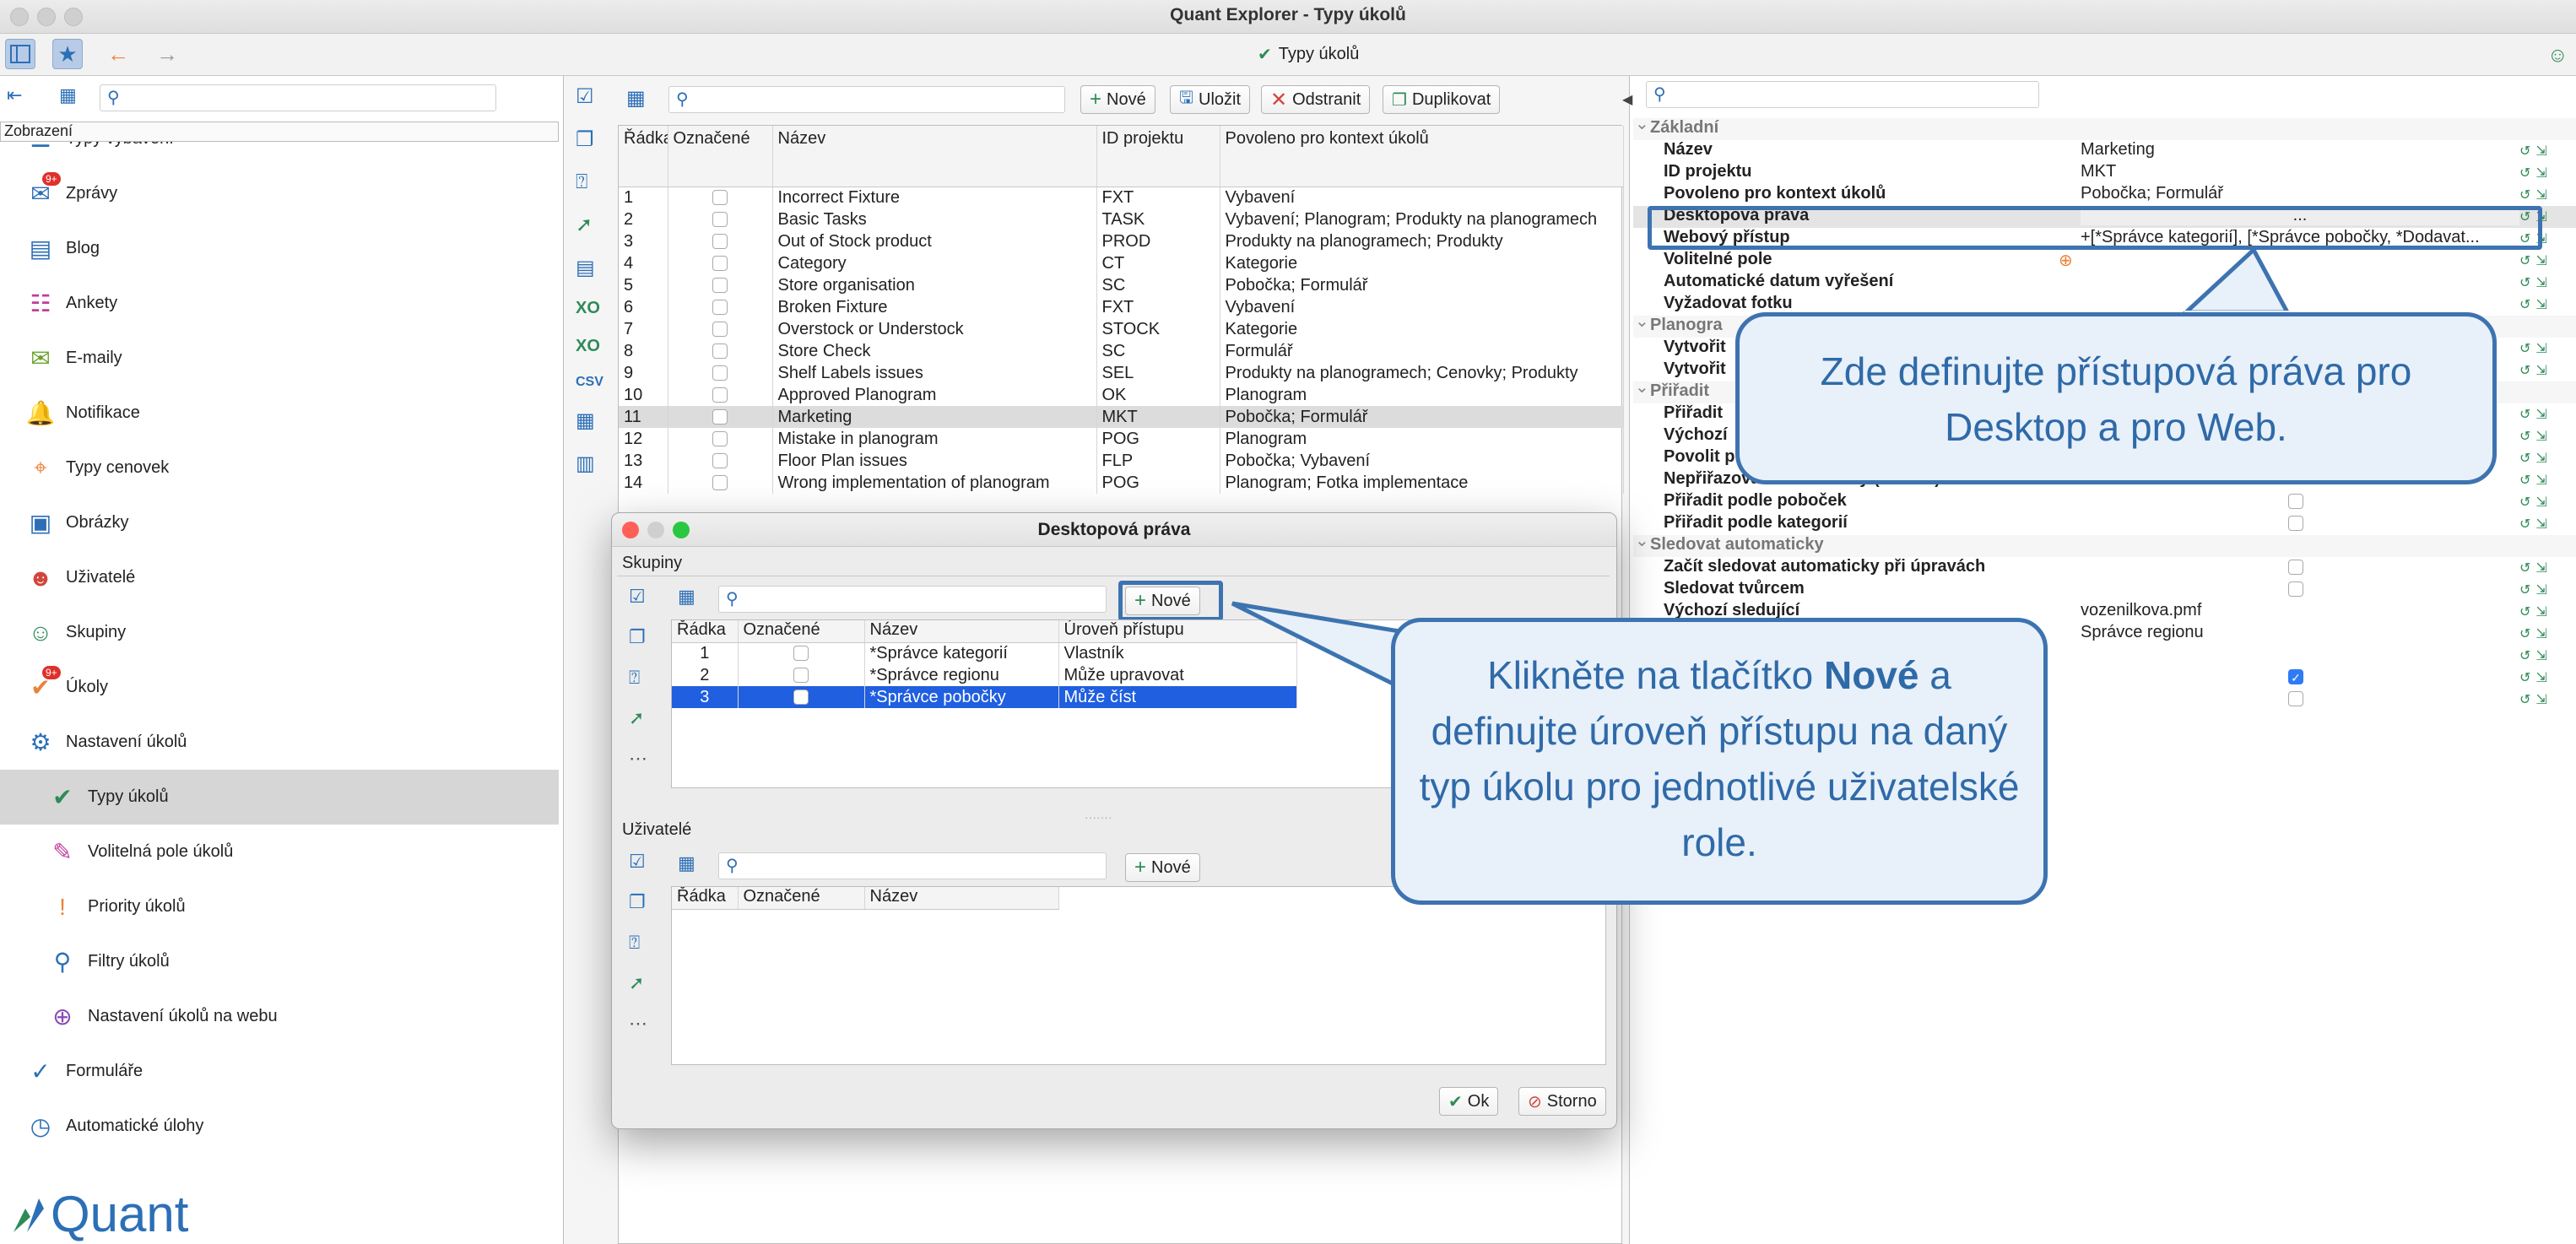  I want to click on property-value: vozenilkova.pmf, so click(2300, 610).